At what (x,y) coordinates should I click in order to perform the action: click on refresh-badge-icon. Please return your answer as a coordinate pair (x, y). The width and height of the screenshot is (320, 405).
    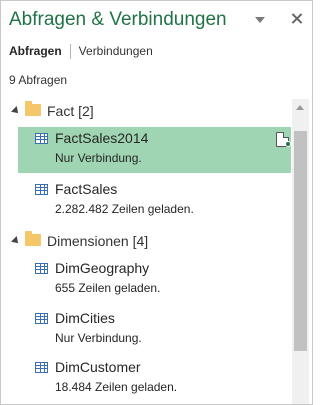
    Looking at the image, I should click on (288, 144).